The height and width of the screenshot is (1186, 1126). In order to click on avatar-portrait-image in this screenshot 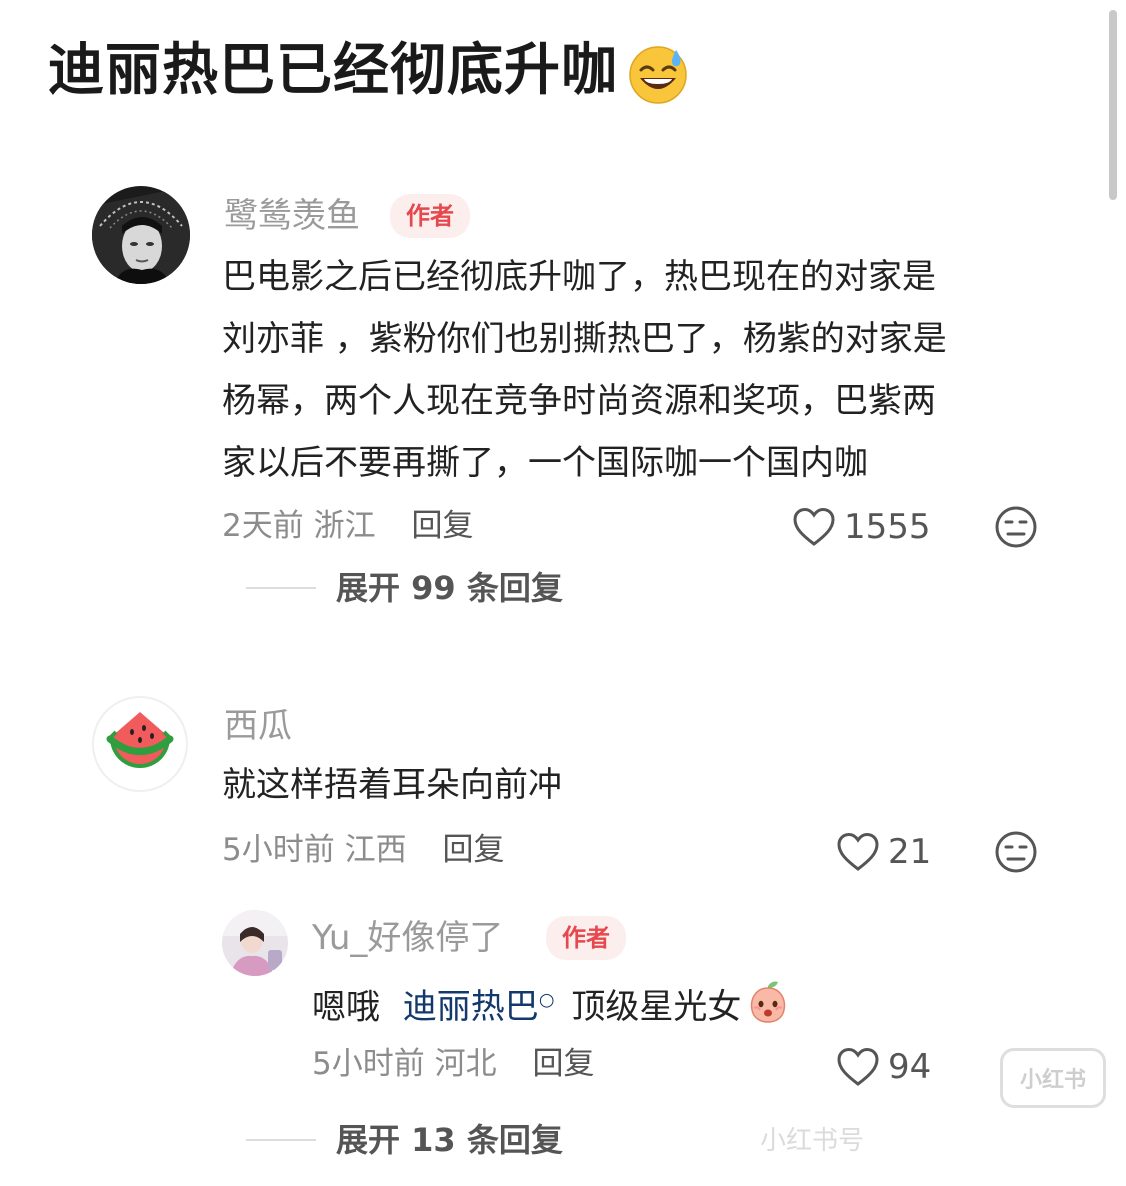, I will do `click(141, 235)`.